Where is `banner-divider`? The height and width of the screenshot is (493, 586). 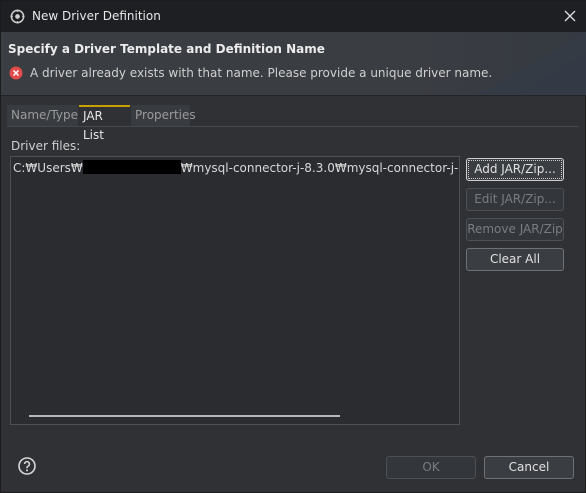 banner-divider is located at coordinates (293, 95).